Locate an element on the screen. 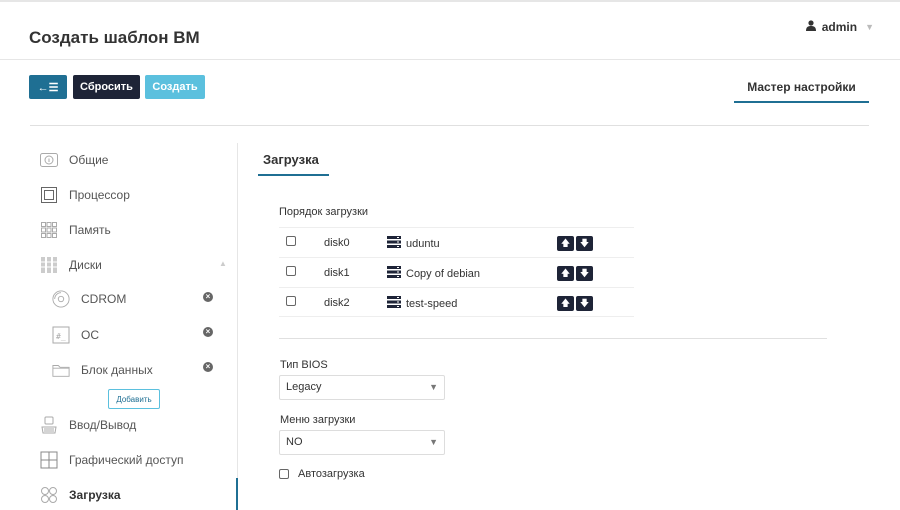 This screenshot has width=900, height=510. sidebar-item-datablock: Блок данных is located at coordinates (102, 370).